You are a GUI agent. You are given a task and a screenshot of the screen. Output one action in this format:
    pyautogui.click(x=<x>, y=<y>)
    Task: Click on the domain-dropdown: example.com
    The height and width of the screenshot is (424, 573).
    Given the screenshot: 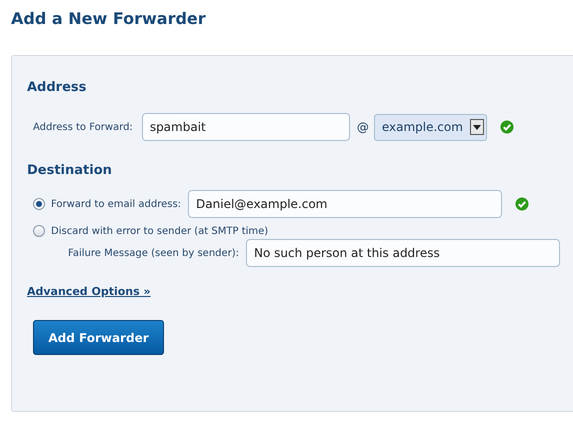 What is the action you would take?
    pyautogui.click(x=430, y=127)
    